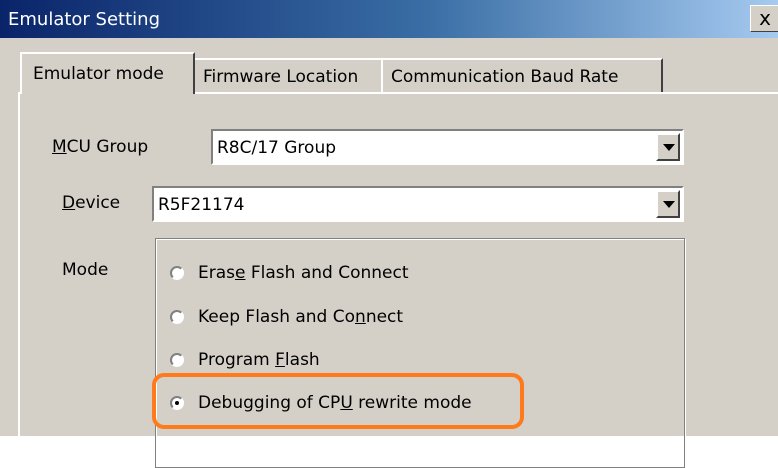  Describe the element at coordinates (764, 18) in the screenshot. I see `close-button: x` at that location.